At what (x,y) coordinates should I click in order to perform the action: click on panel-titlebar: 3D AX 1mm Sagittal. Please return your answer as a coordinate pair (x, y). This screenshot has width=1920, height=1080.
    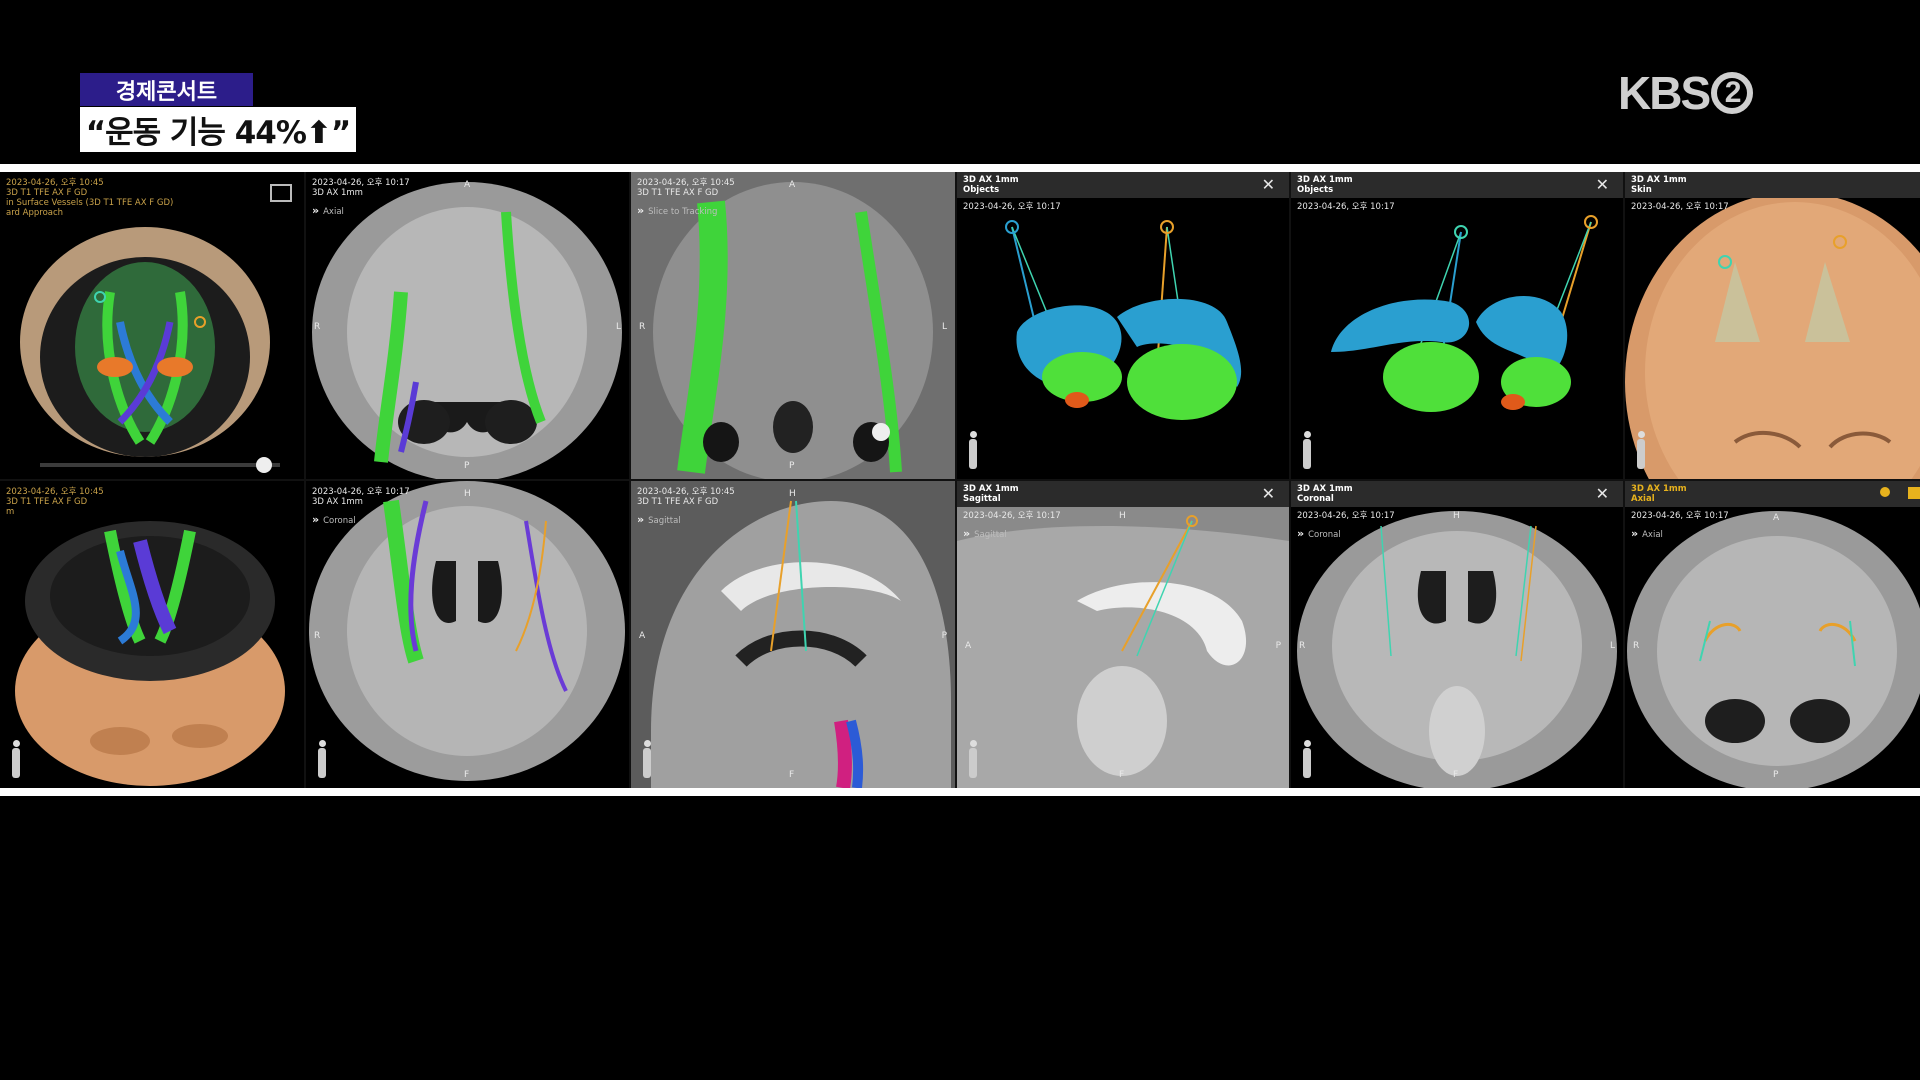
    Looking at the image, I should click on (1123, 494).